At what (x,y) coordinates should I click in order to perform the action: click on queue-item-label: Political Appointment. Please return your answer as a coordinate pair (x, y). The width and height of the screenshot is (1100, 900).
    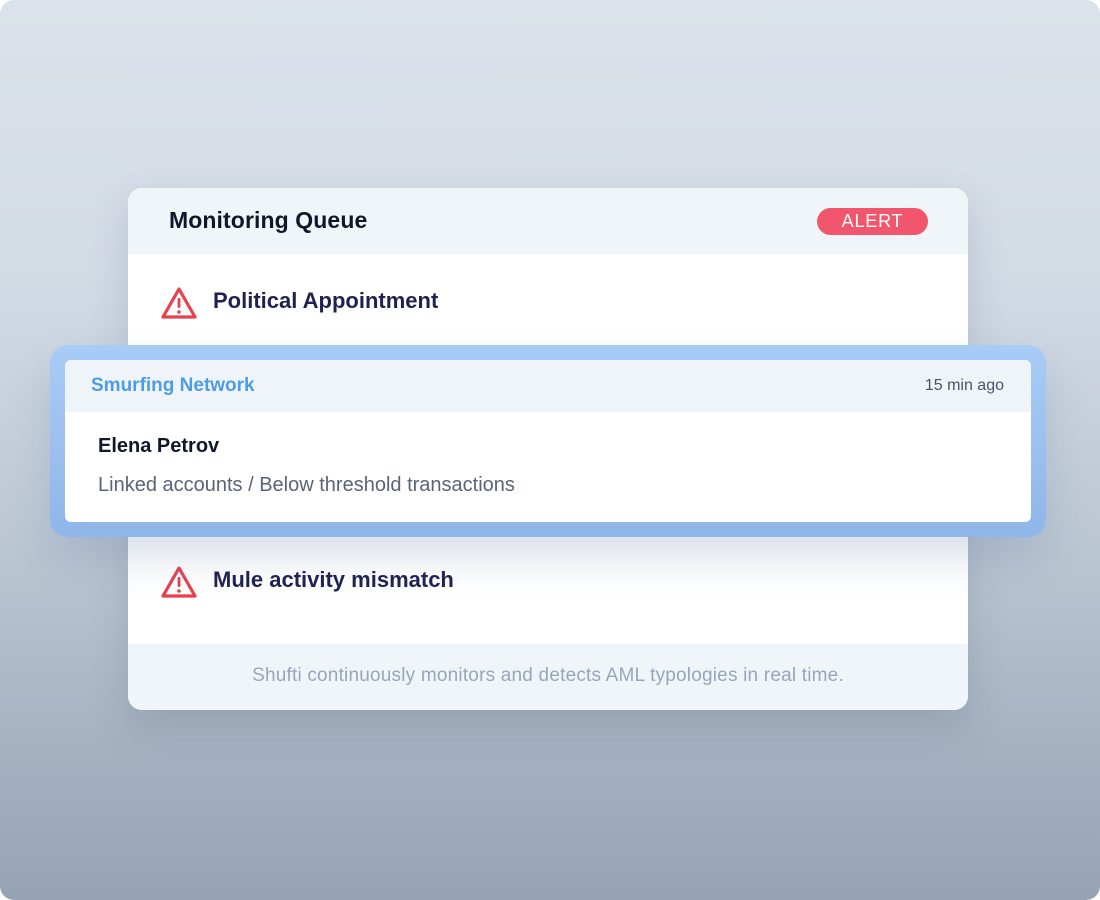
    Looking at the image, I should click on (326, 300).